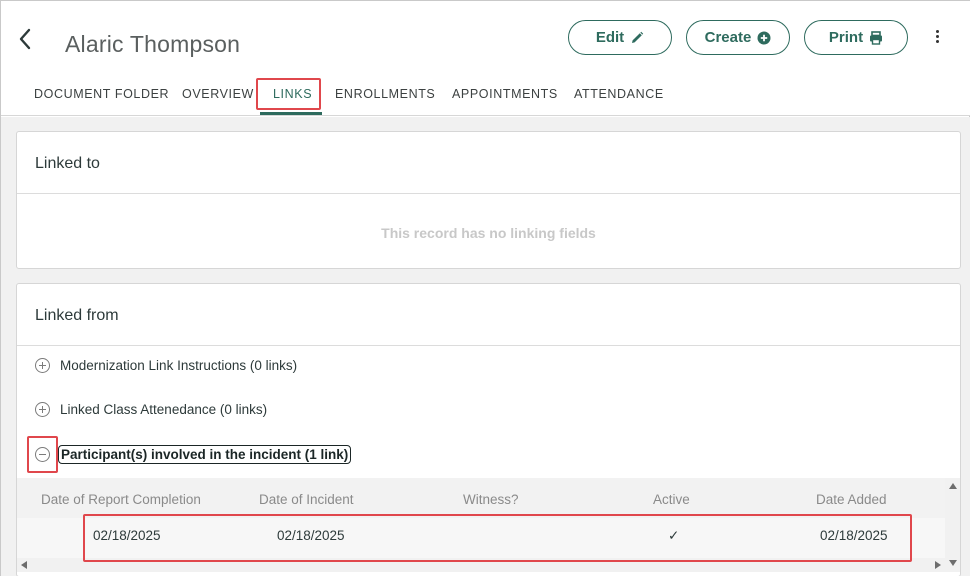  Describe the element at coordinates (854, 535) in the screenshot. I see `cell-date-added: 02/18/2025` at that location.